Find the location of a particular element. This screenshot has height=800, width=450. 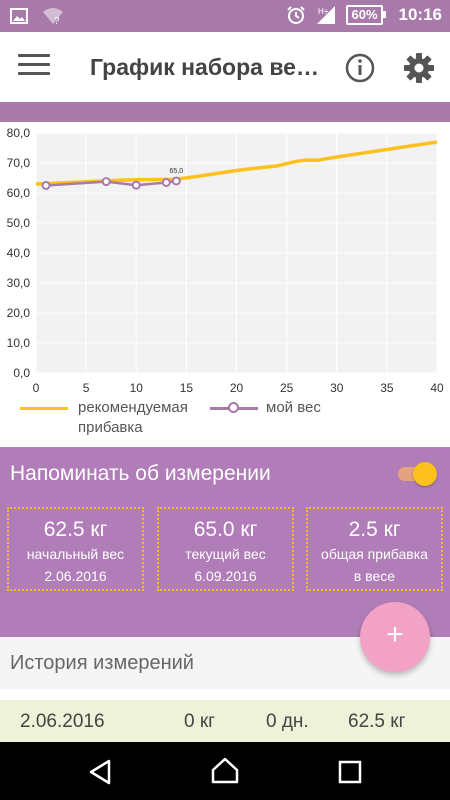

stat-current-weight: 65.0 кг текущий вес 6.09.2016 is located at coordinates (225, 549).